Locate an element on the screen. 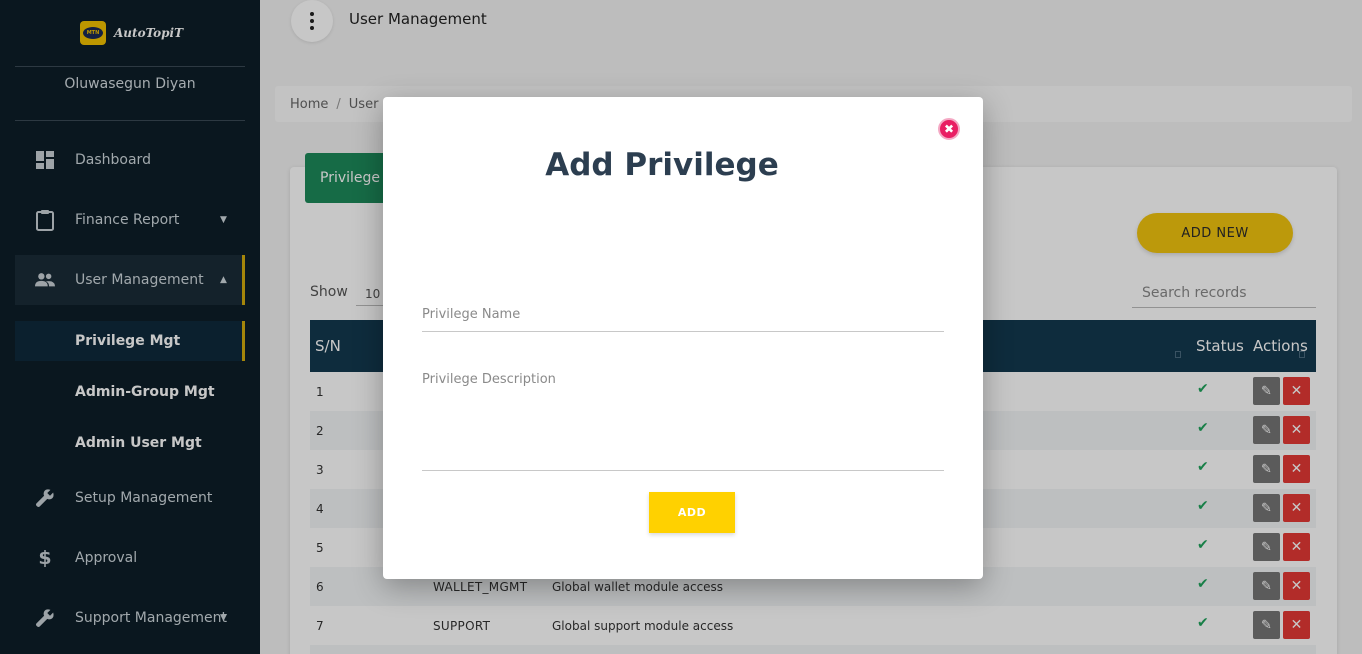  privilege-name-underline is located at coordinates (683, 331).